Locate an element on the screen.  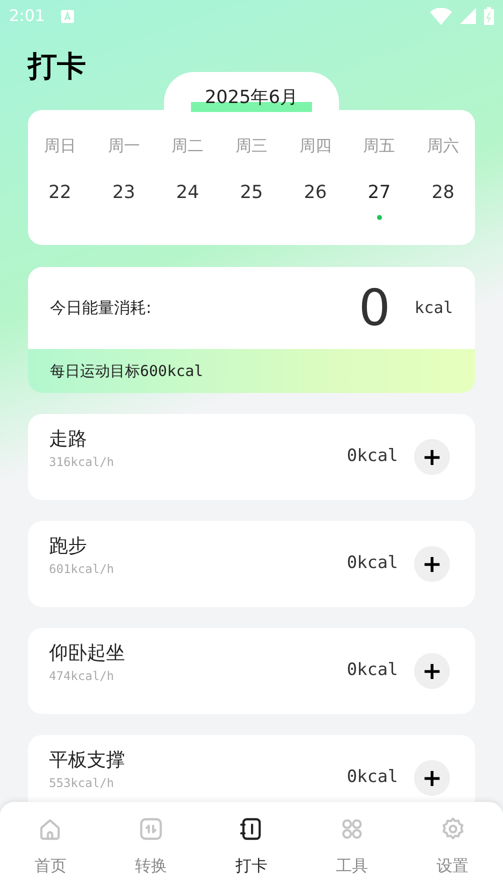
energy-label: 今日能量消耗: is located at coordinates (101, 308).